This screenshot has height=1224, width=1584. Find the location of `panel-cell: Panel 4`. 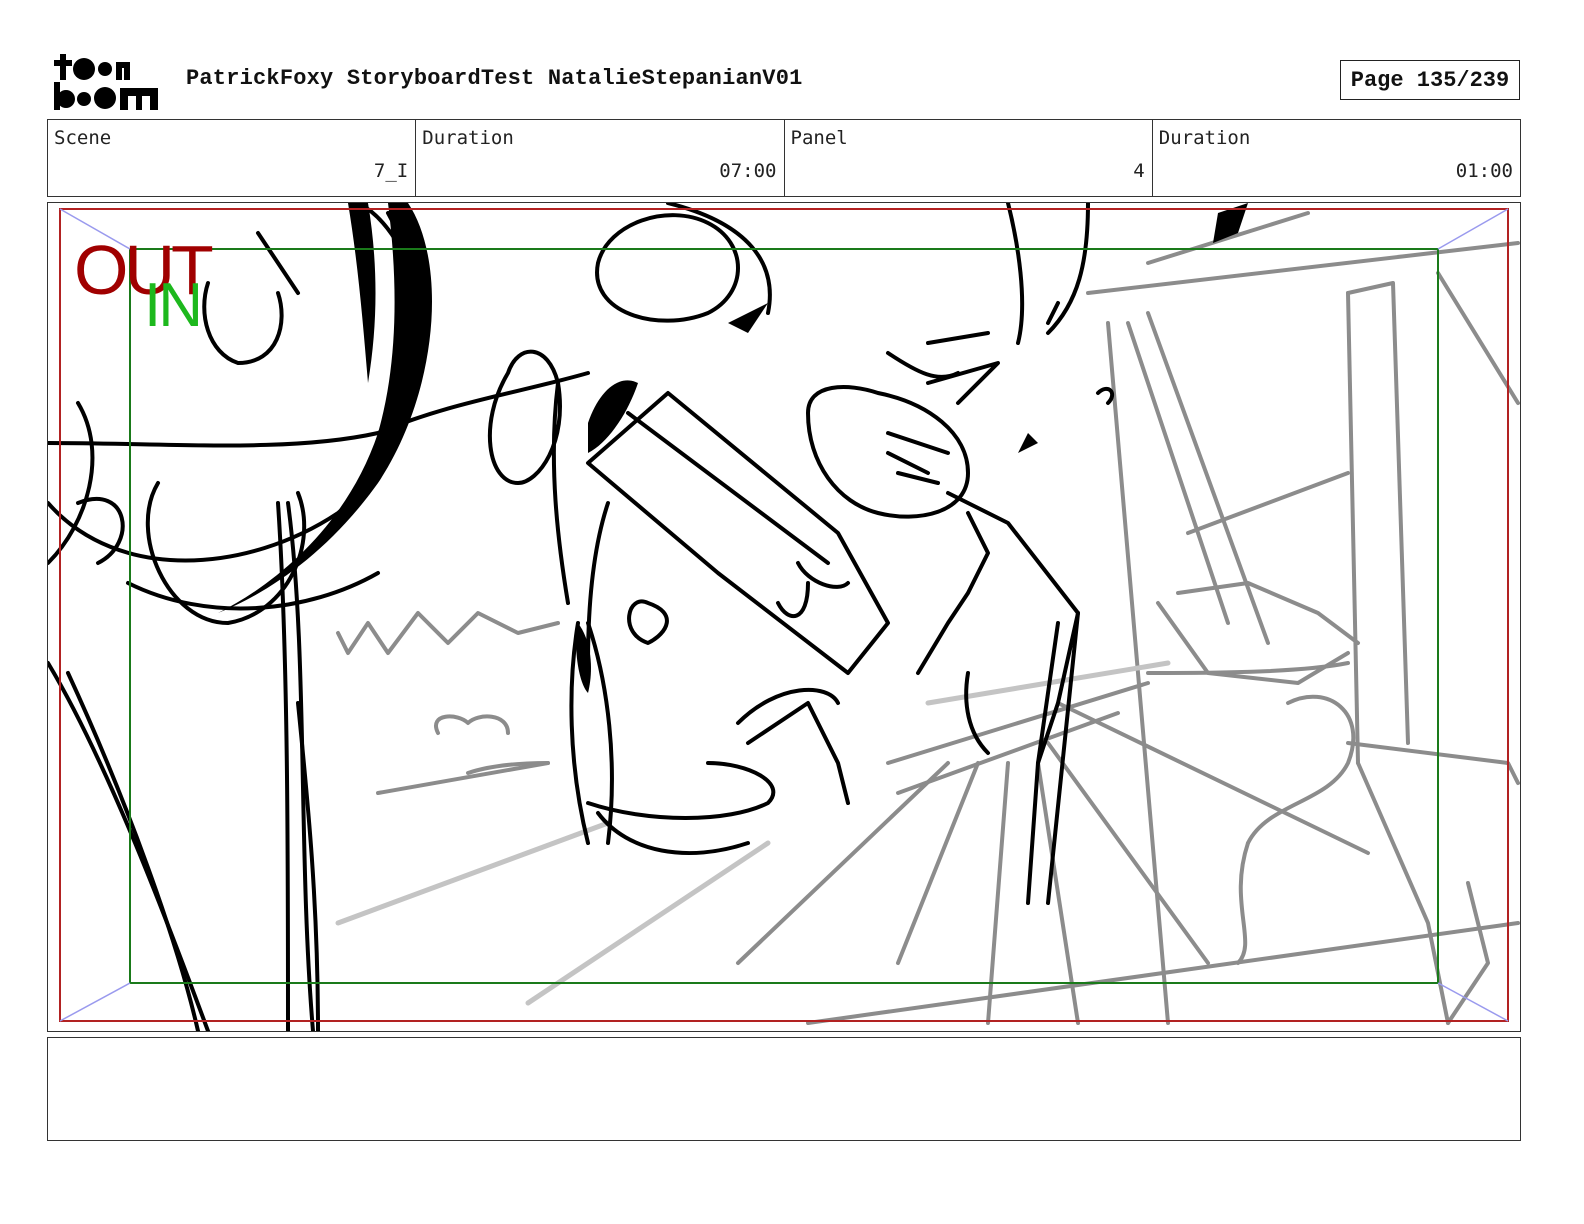

panel-cell: Panel 4 is located at coordinates (969, 158).